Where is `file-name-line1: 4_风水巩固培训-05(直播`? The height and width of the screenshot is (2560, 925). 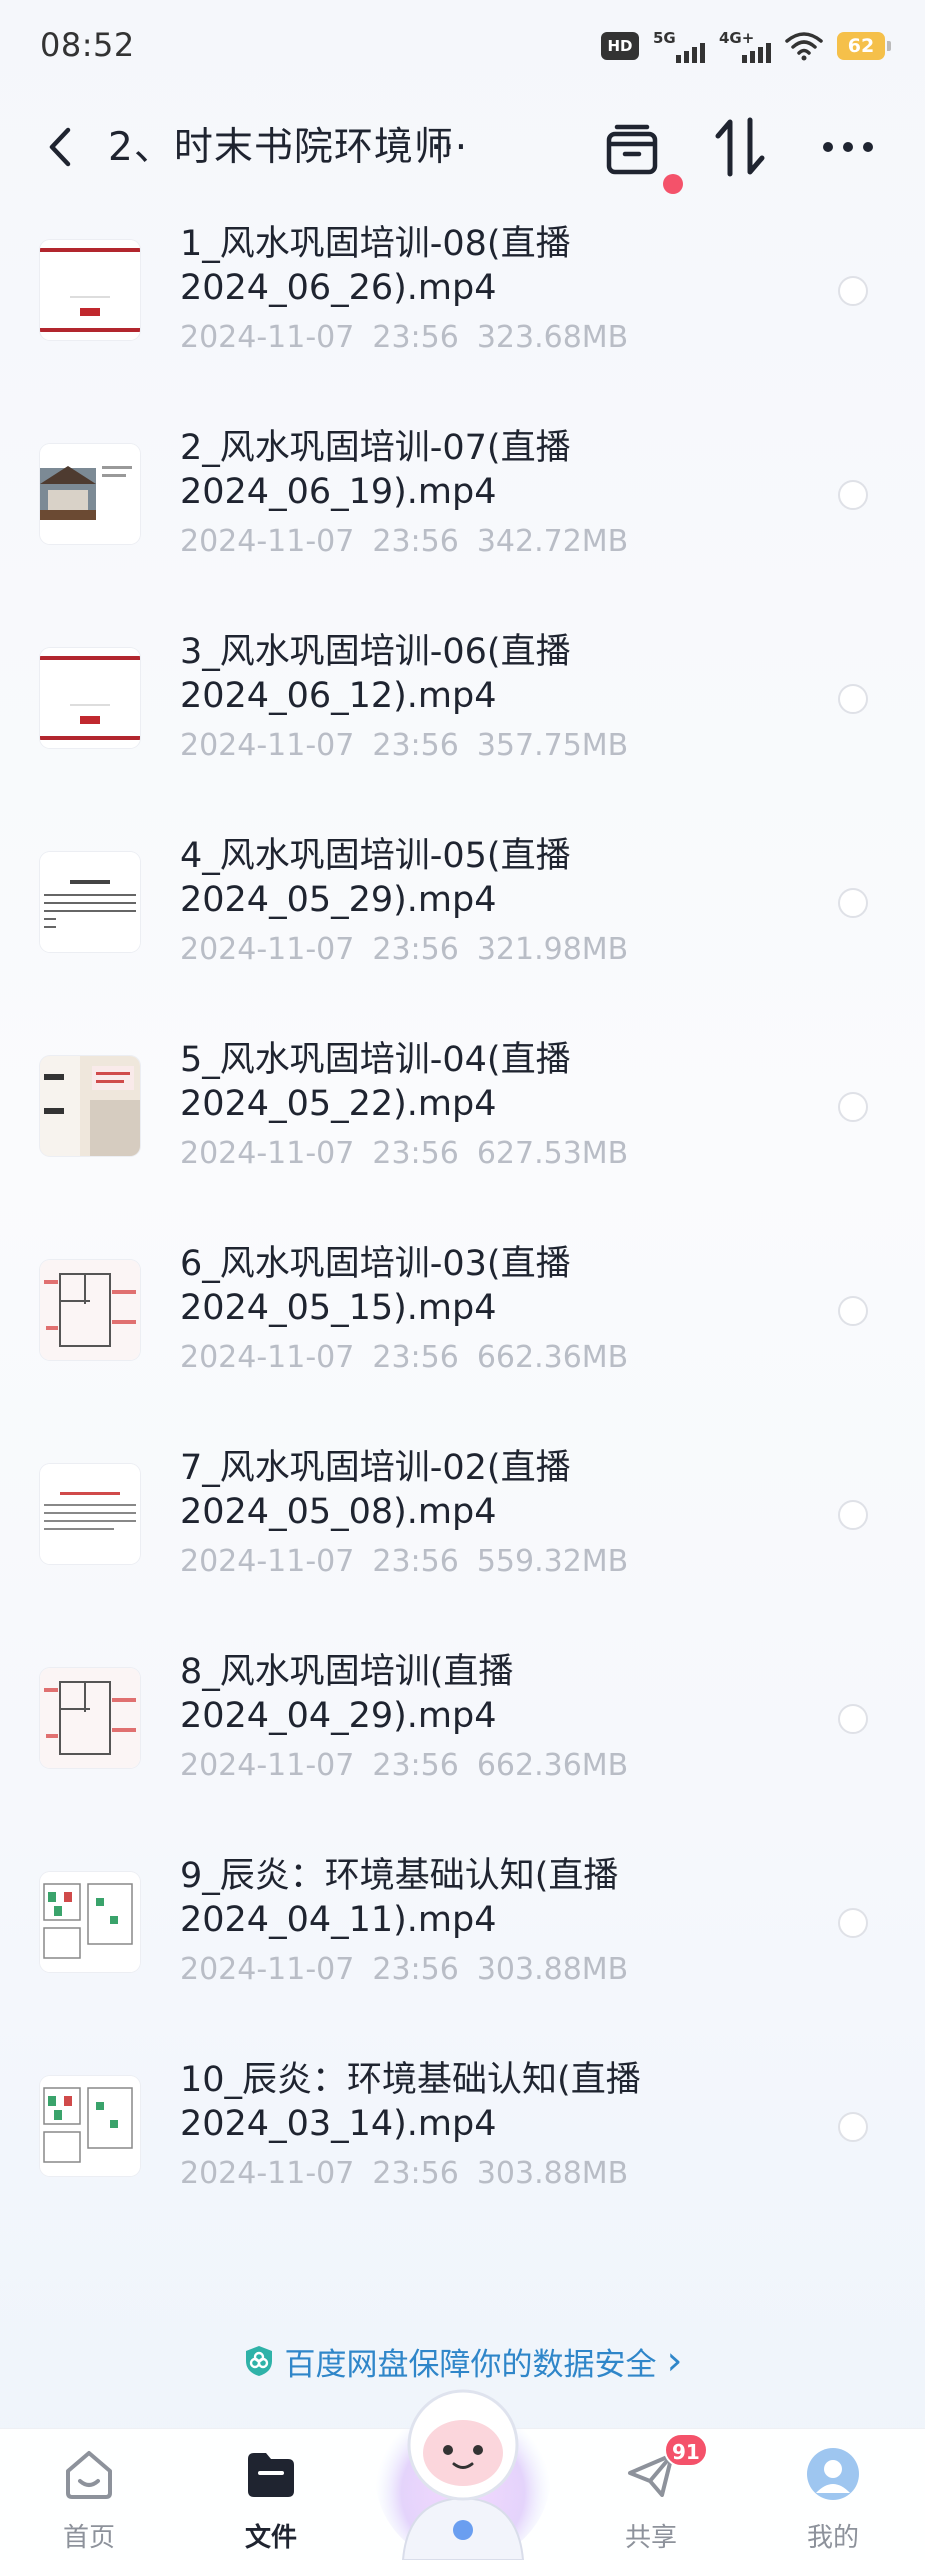 file-name-line1: 4_风水巩固培训-05(直播 is located at coordinates (375, 856).